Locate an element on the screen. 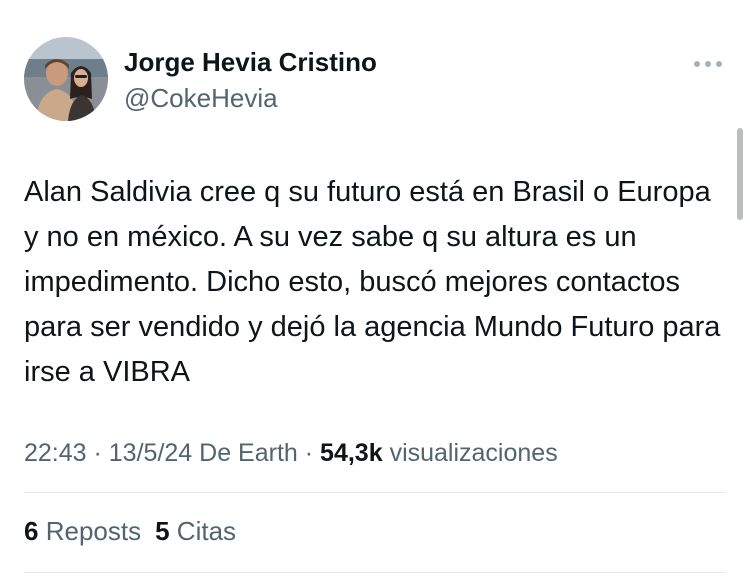 Image resolution: width=750 pixels, height=587 pixels. tweet-date: 13/5/24 is located at coordinates (150, 453).